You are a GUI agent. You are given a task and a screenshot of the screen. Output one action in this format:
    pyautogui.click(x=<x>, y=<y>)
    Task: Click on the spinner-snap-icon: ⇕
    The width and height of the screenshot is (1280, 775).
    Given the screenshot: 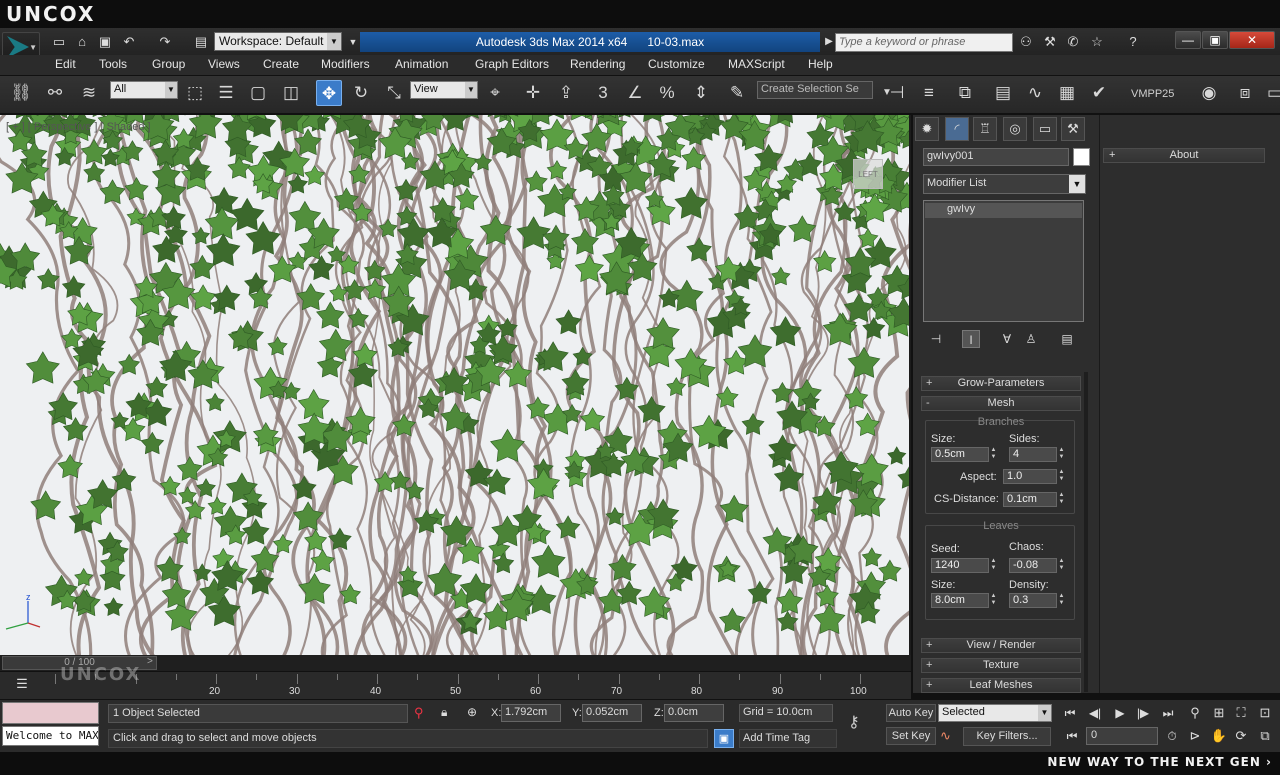 What is the action you would take?
    pyautogui.click(x=701, y=93)
    